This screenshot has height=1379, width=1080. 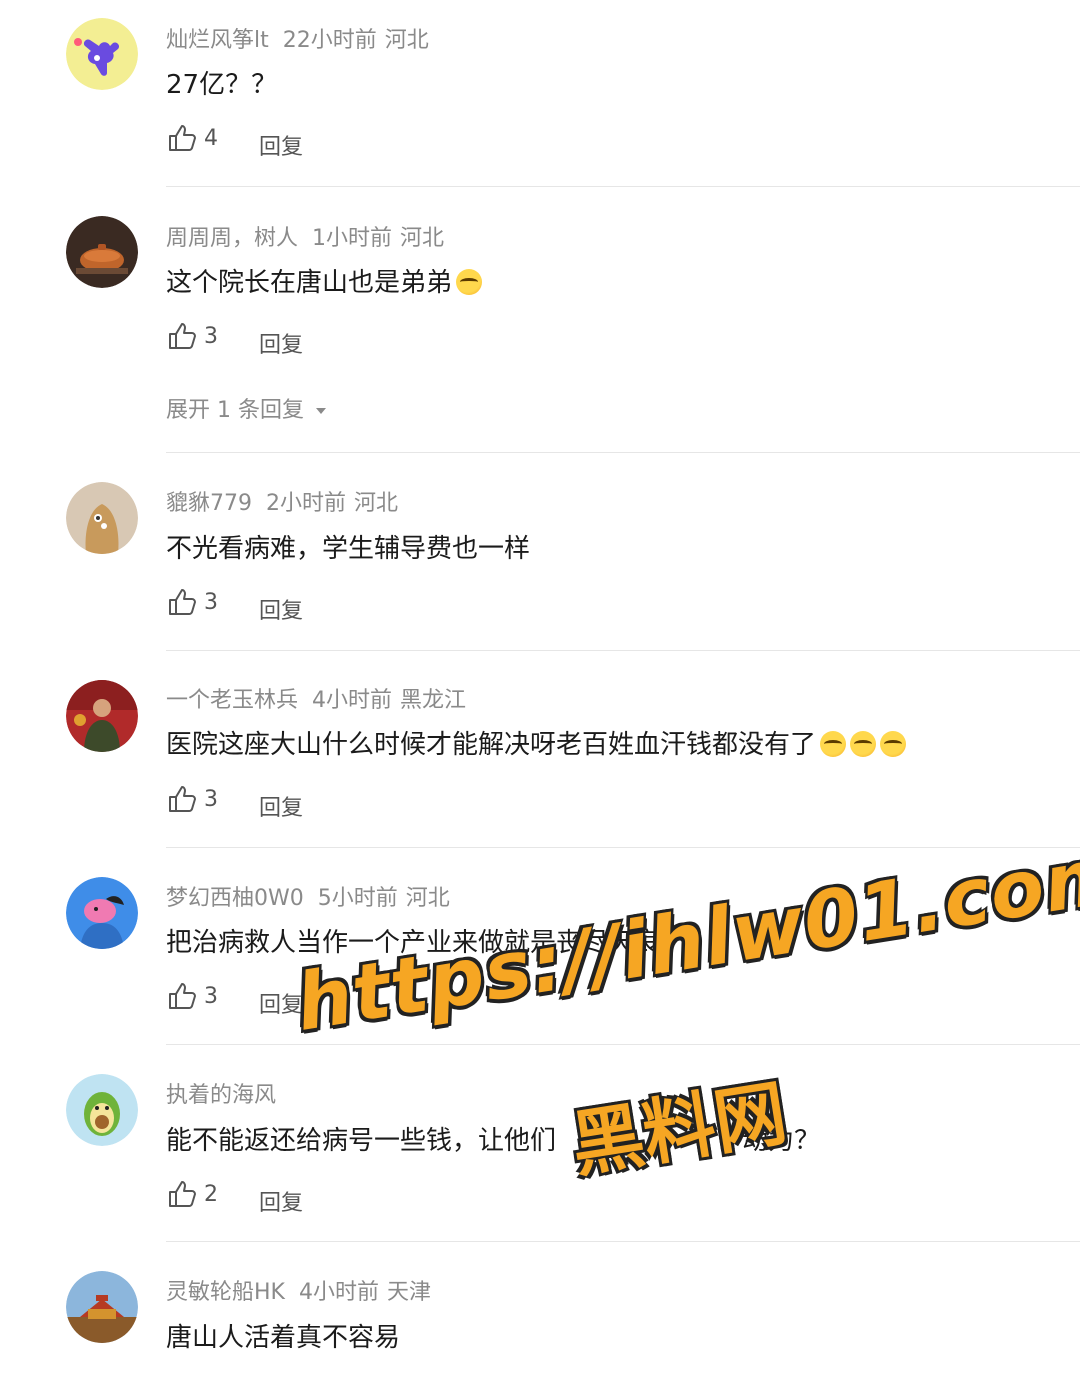 What do you see at coordinates (433, 700) in the screenshot?
I see `location: 黑龙江` at bounding box center [433, 700].